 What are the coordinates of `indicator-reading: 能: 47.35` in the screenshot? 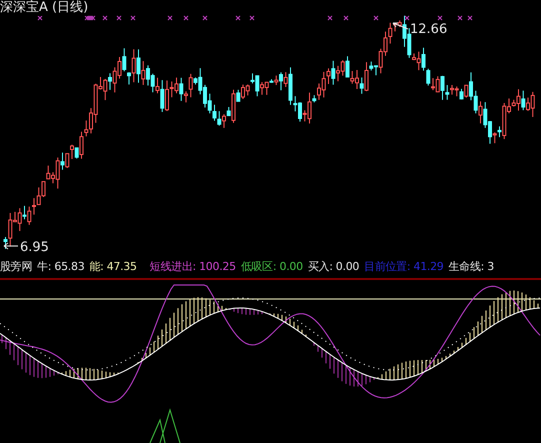 It's located at (113, 267).